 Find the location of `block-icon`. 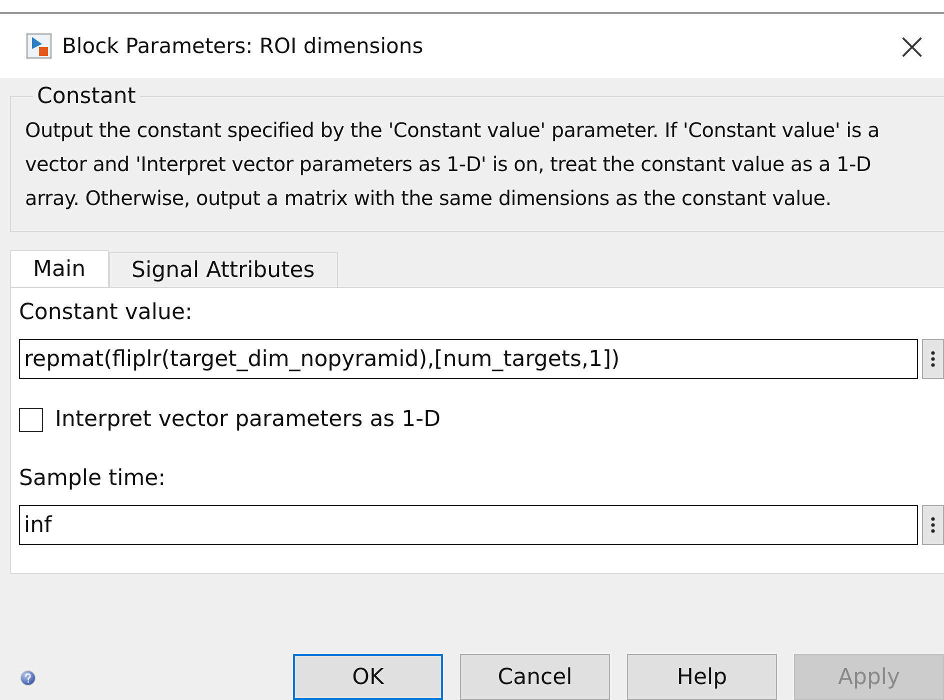

block-icon is located at coordinates (39, 46).